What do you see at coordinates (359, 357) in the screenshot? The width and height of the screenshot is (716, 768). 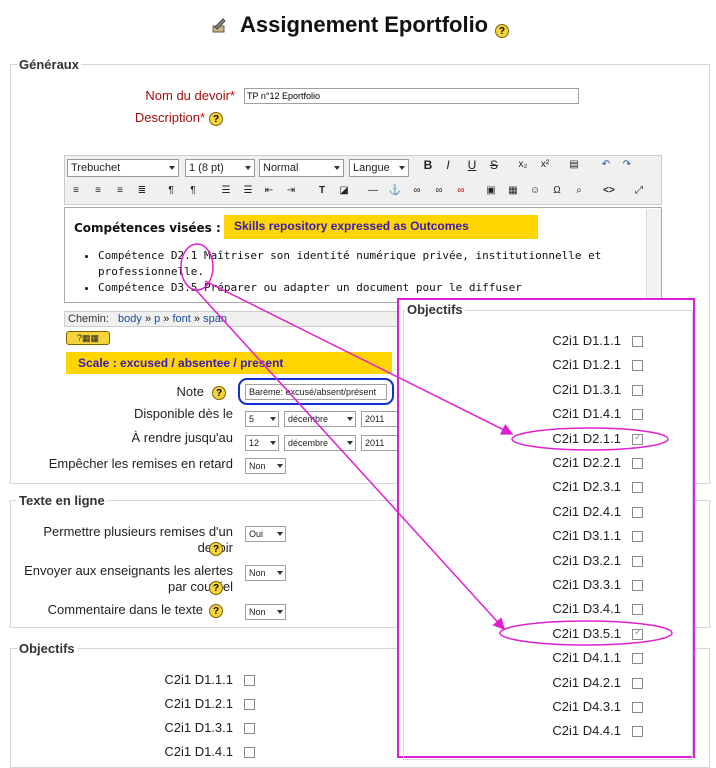 I see `arrow-d21` at bounding box center [359, 357].